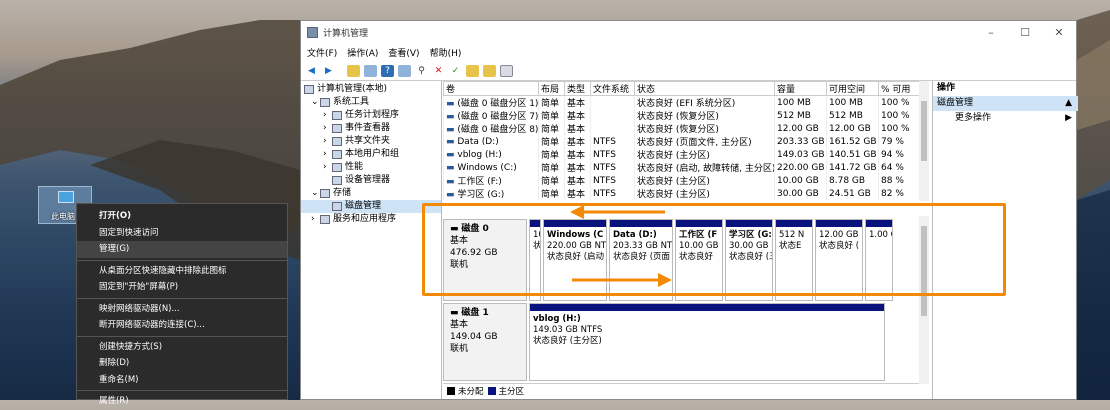  What do you see at coordinates (325, 102) in the screenshot?
I see `tools-icon` at bounding box center [325, 102].